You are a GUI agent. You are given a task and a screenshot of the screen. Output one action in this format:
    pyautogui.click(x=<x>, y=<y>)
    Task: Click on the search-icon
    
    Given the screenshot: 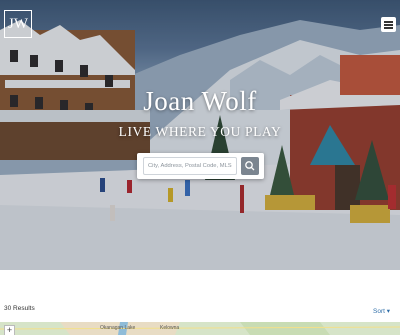 What is the action you would take?
    pyautogui.click(x=250, y=166)
    